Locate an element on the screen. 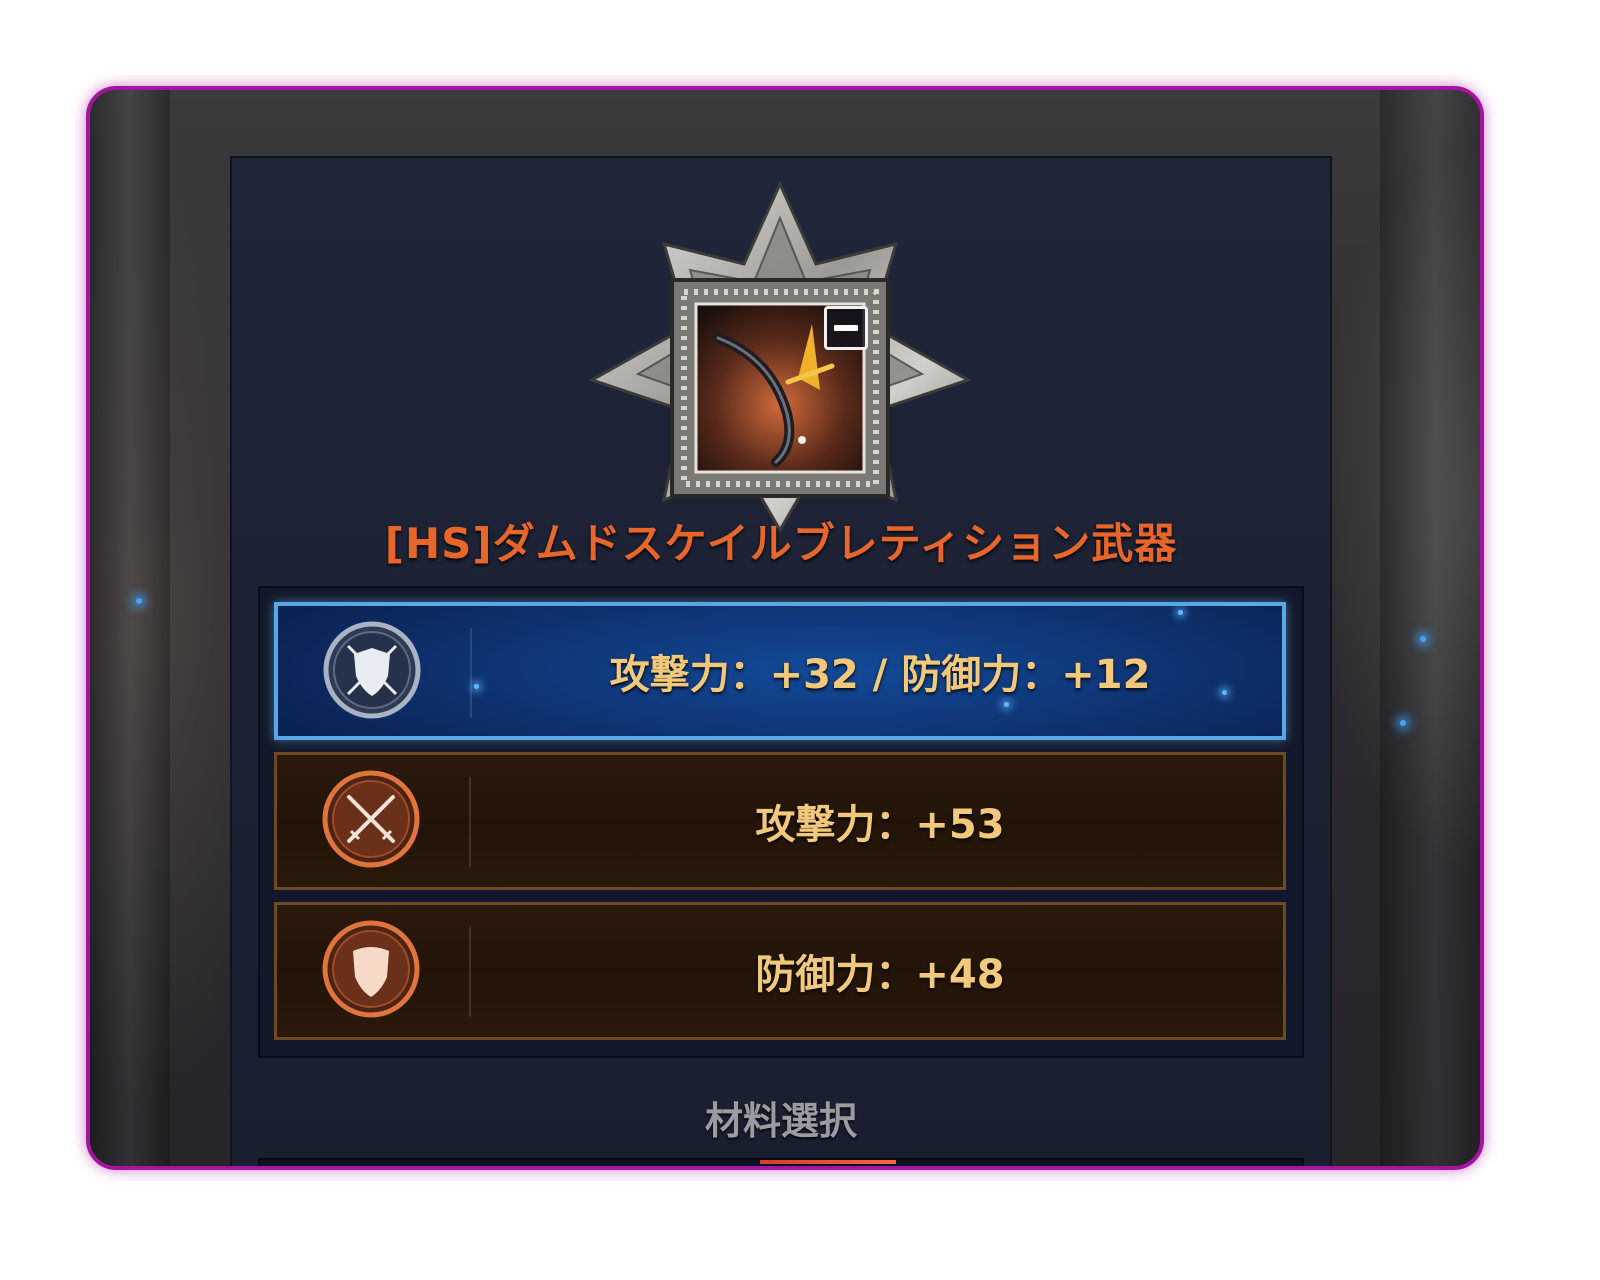  crossed-swords-shield-icon is located at coordinates (372, 670).